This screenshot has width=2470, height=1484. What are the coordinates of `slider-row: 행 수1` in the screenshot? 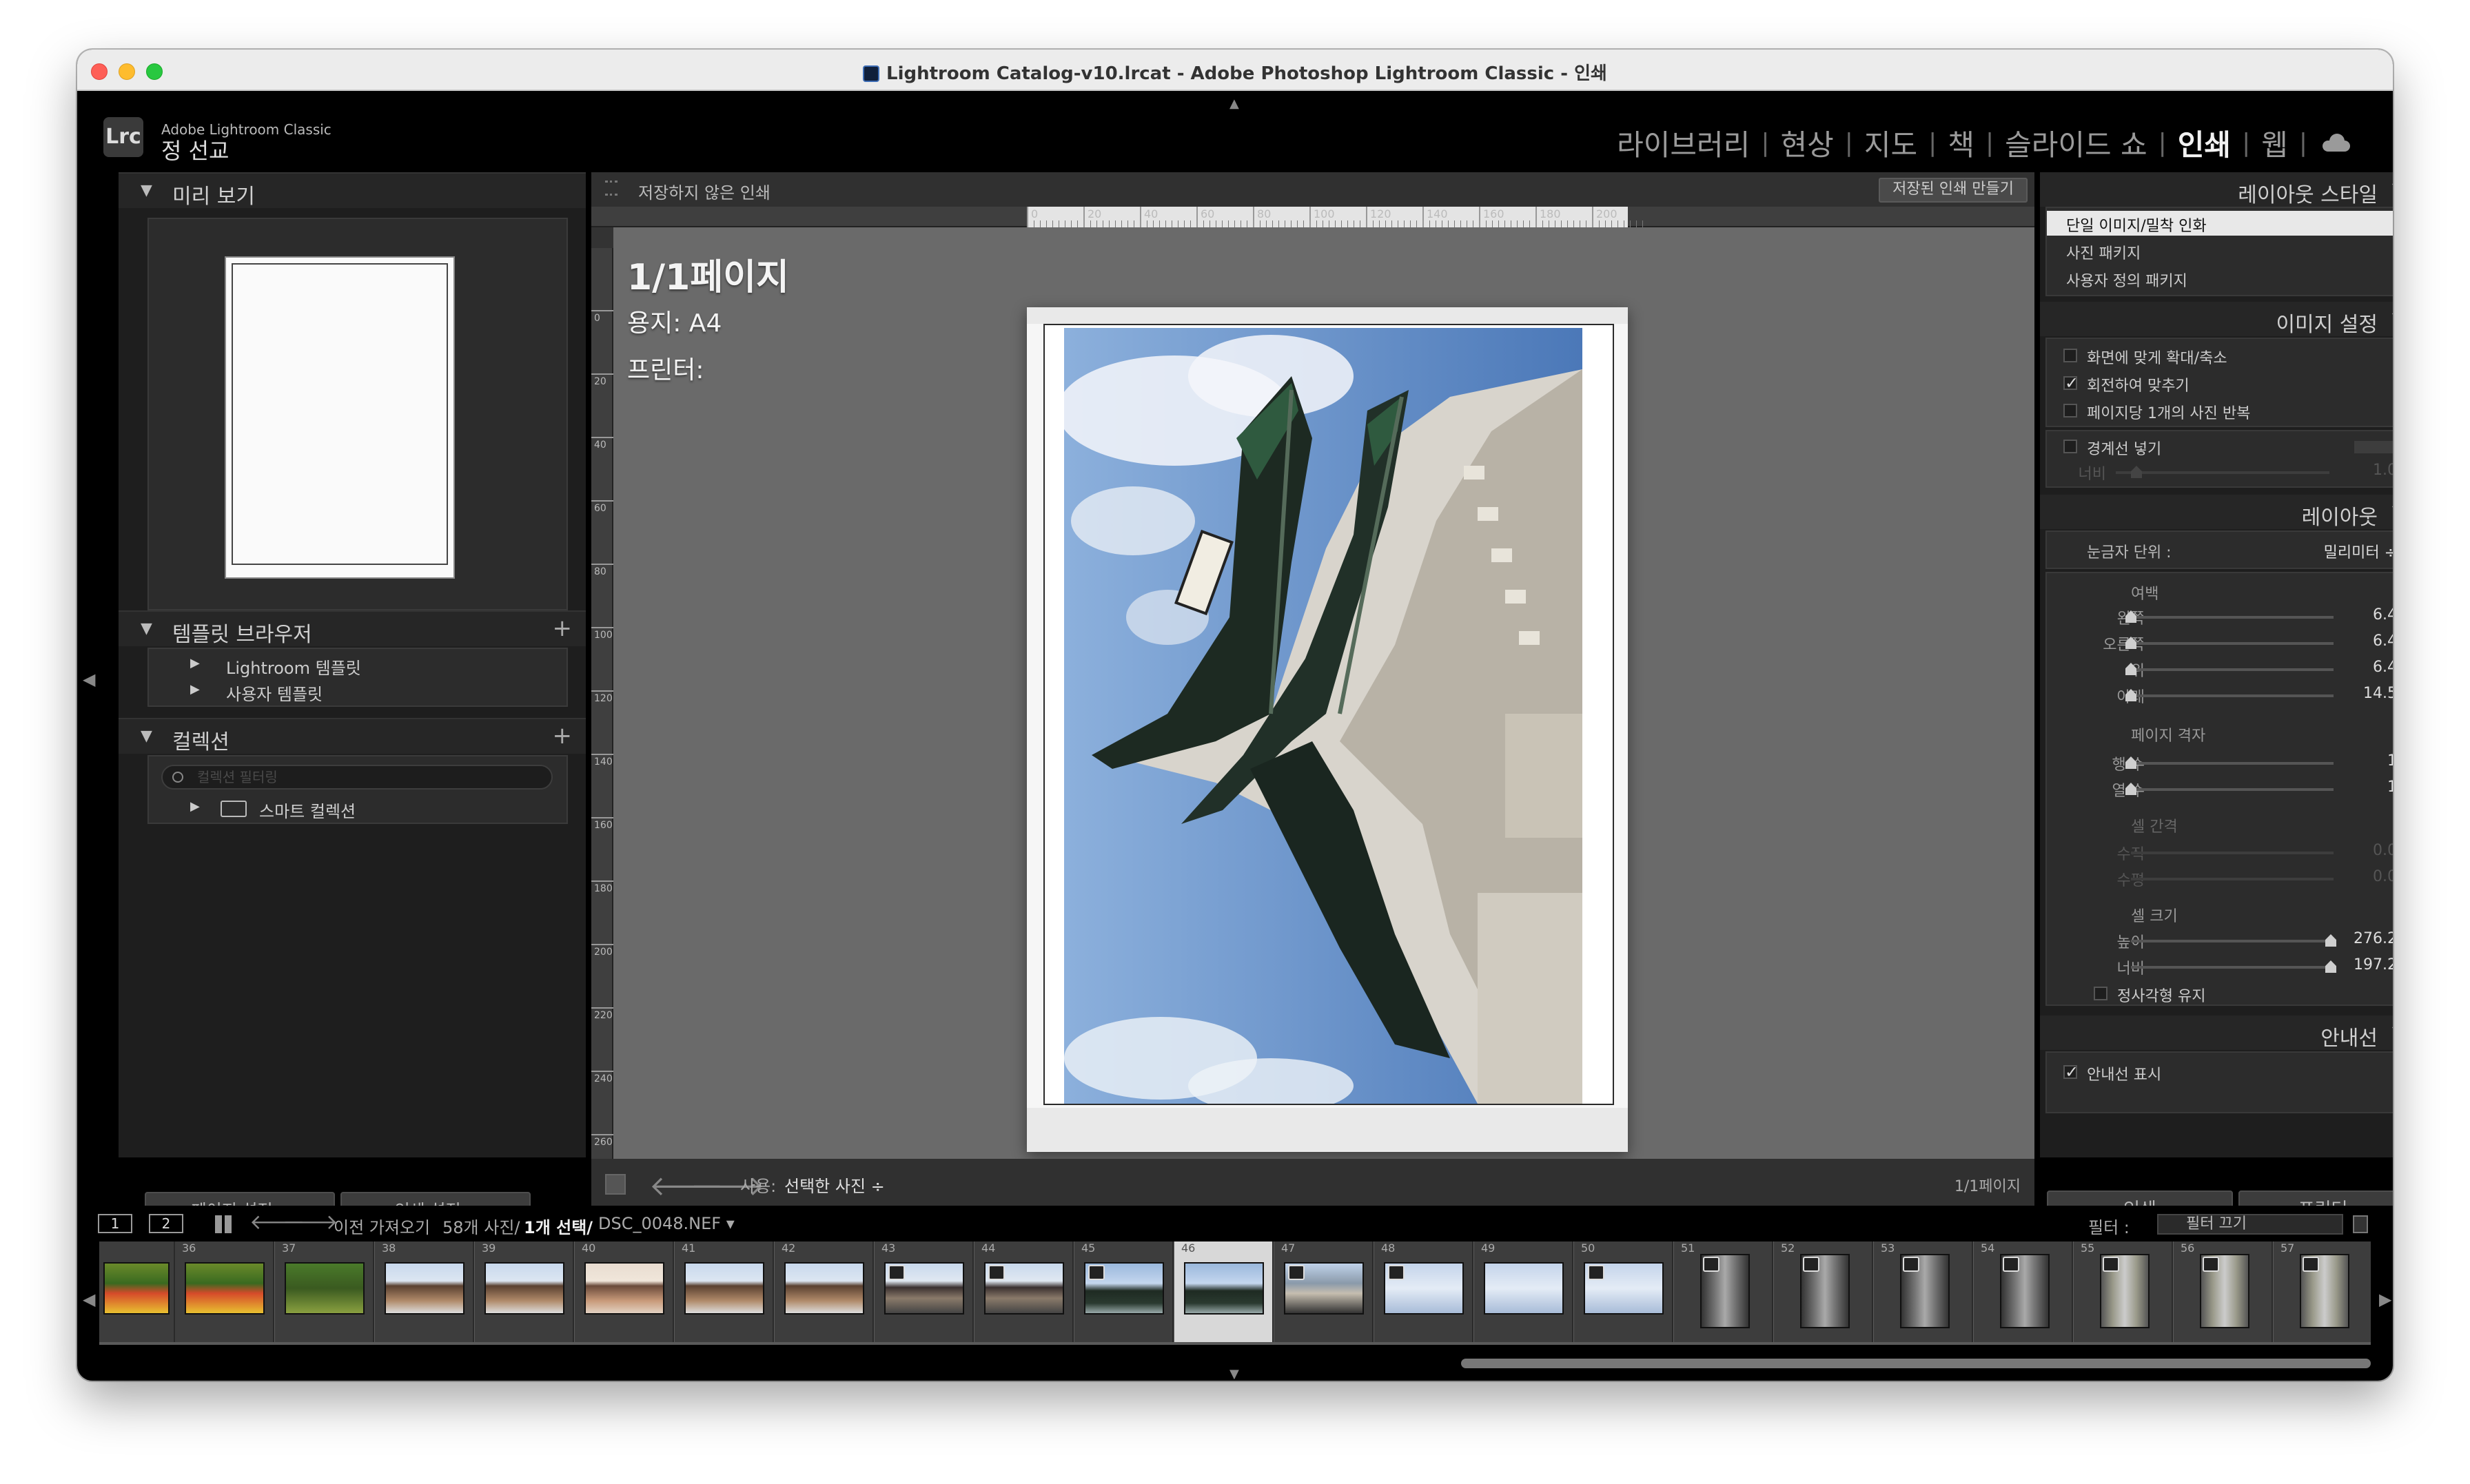 It's located at (2220, 763).